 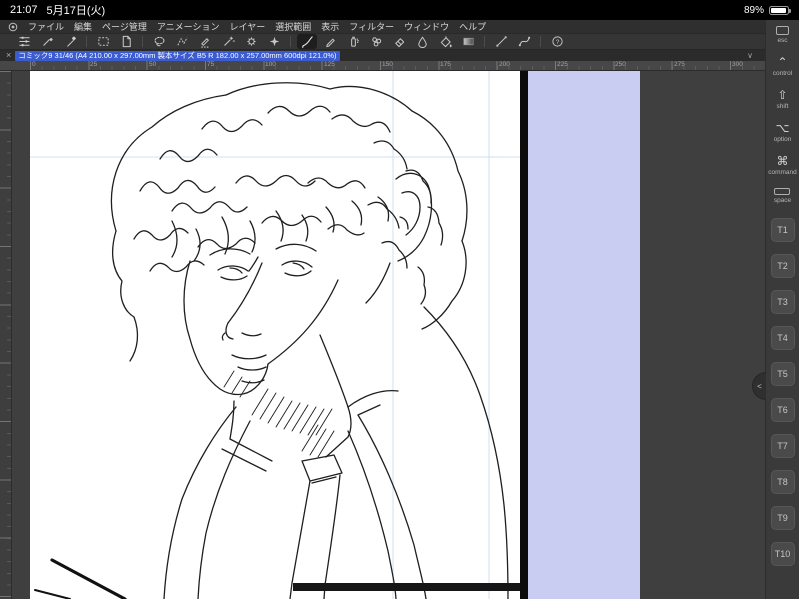 What do you see at coordinates (753, 10) in the screenshot?
I see `battery-percent: 89%` at bounding box center [753, 10].